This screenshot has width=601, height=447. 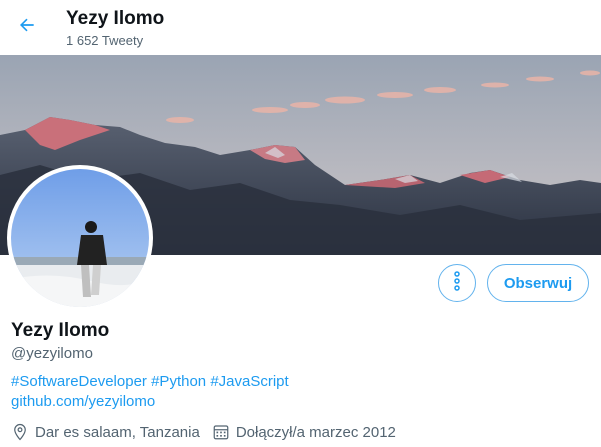 I want to click on location-text: Dar es salaam, Tanzania, so click(x=117, y=432).